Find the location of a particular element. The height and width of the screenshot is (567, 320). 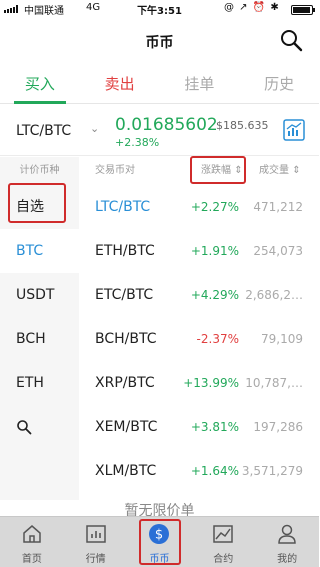

row-pair: XRP/BTC is located at coordinates (125, 383).